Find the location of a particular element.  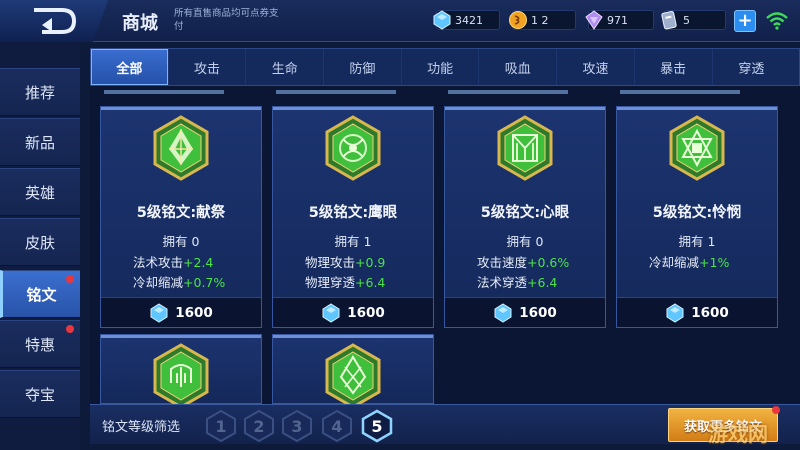

tab-crit: 暴击 is located at coordinates (674, 67).